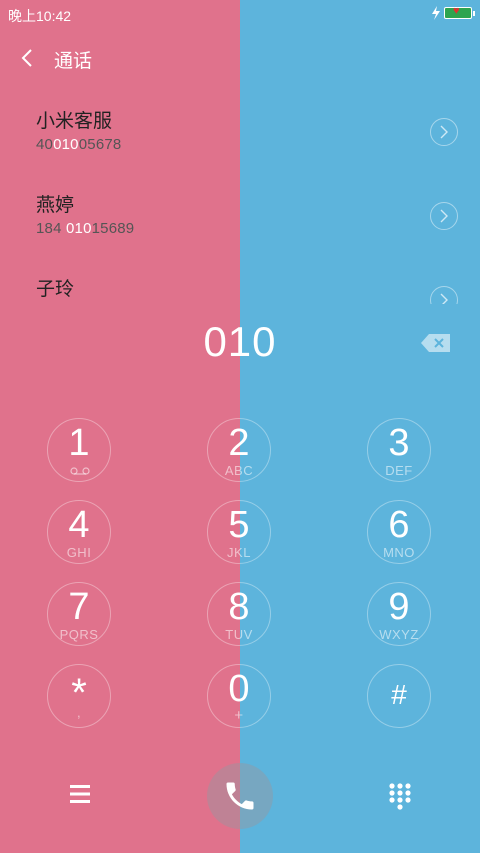 The height and width of the screenshot is (853, 480). I want to click on status-bar: 晚上10:42 ♥, so click(240, 14).